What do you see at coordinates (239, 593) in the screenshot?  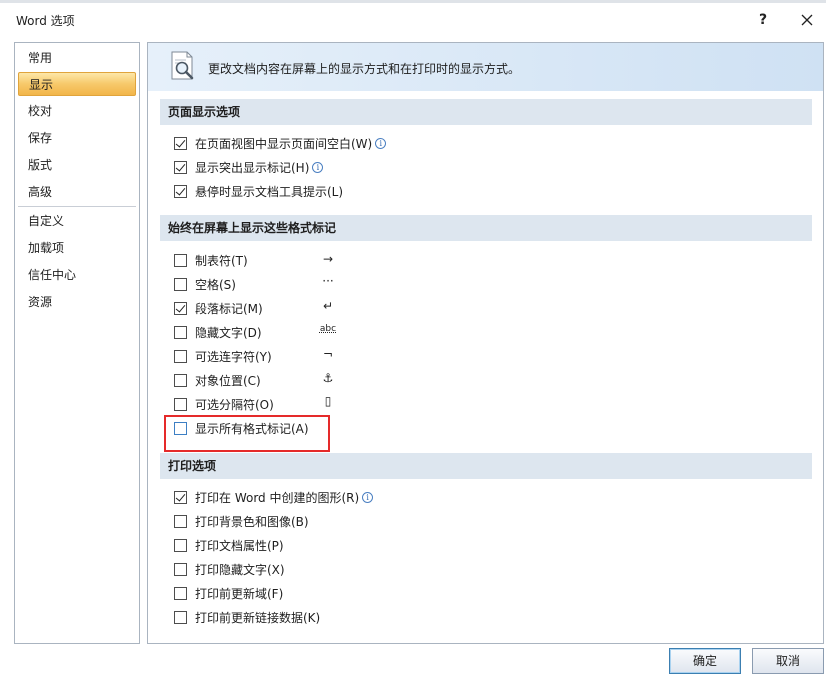 I see `option-label: 打印前更新域(F)` at bounding box center [239, 593].